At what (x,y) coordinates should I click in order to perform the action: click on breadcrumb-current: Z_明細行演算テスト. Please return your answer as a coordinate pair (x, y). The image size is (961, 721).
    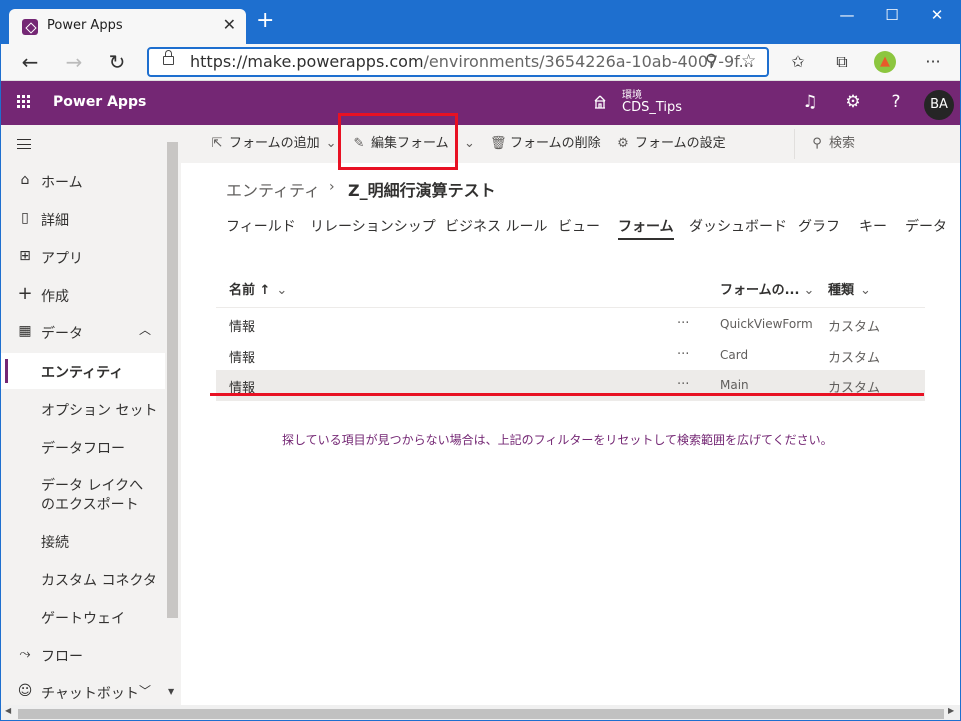
    Looking at the image, I should click on (422, 190).